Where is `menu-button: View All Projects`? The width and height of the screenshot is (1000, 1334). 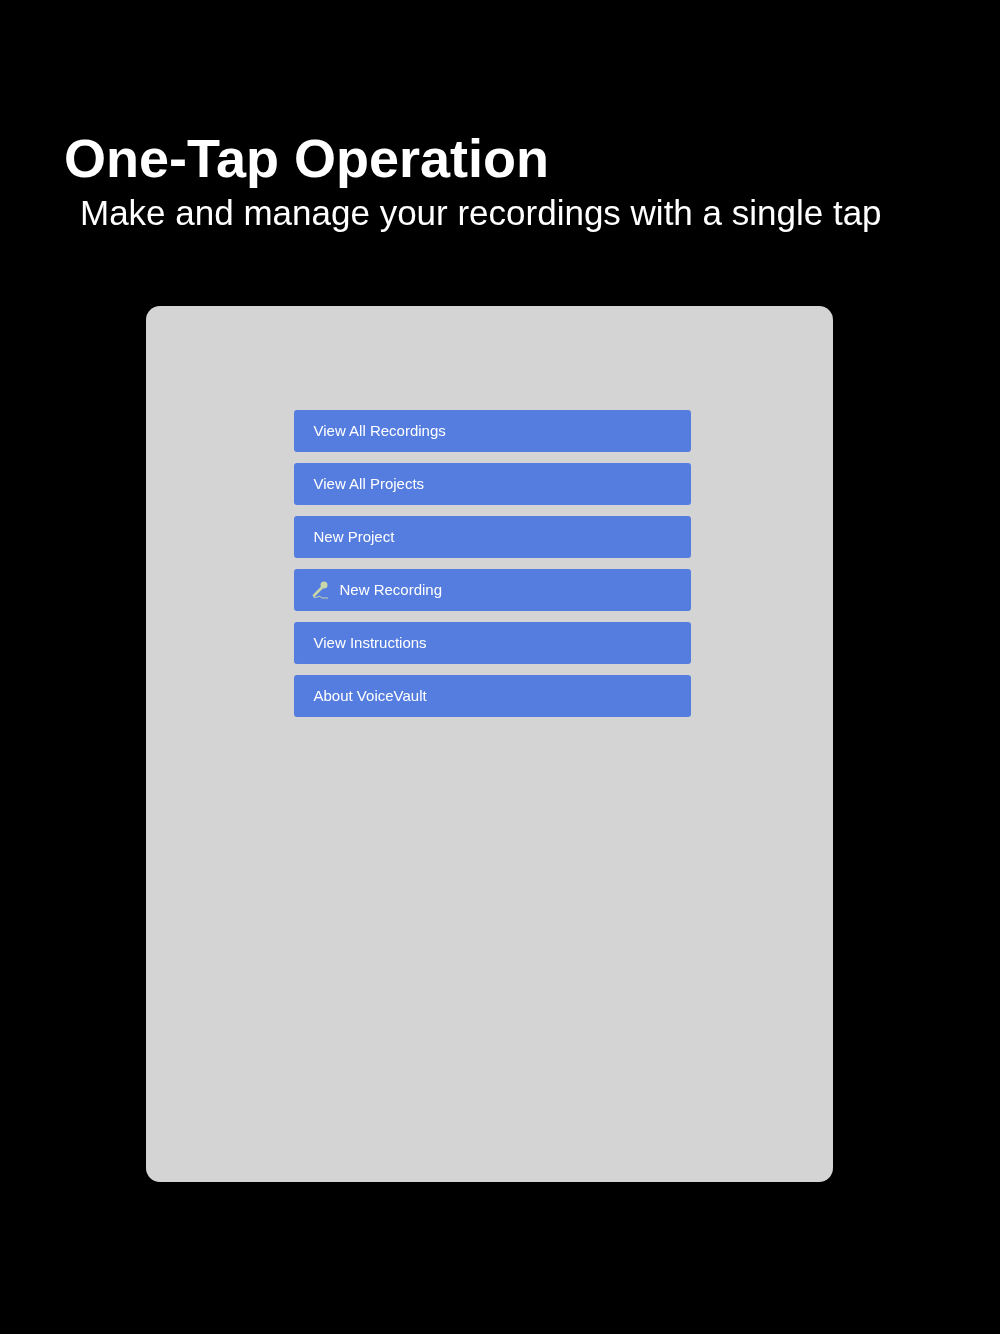
menu-button: View All Projects is located at coordinates (492, 484).